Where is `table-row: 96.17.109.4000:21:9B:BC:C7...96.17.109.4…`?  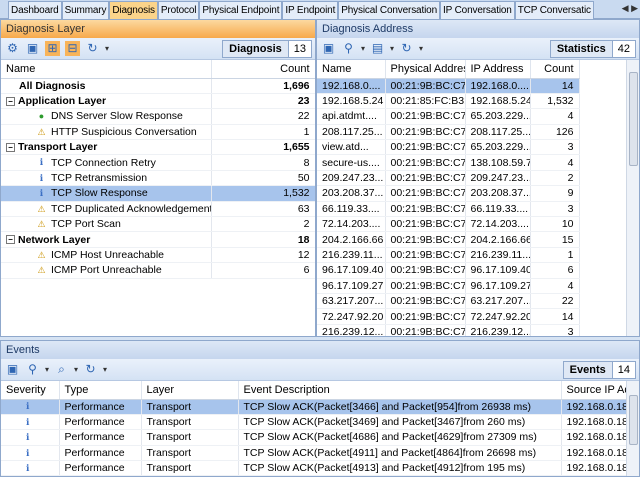 table-row: 96.17.109.4000:21:9B:BC:C7...96.17.109.4… is located at coordinates (448, 270).